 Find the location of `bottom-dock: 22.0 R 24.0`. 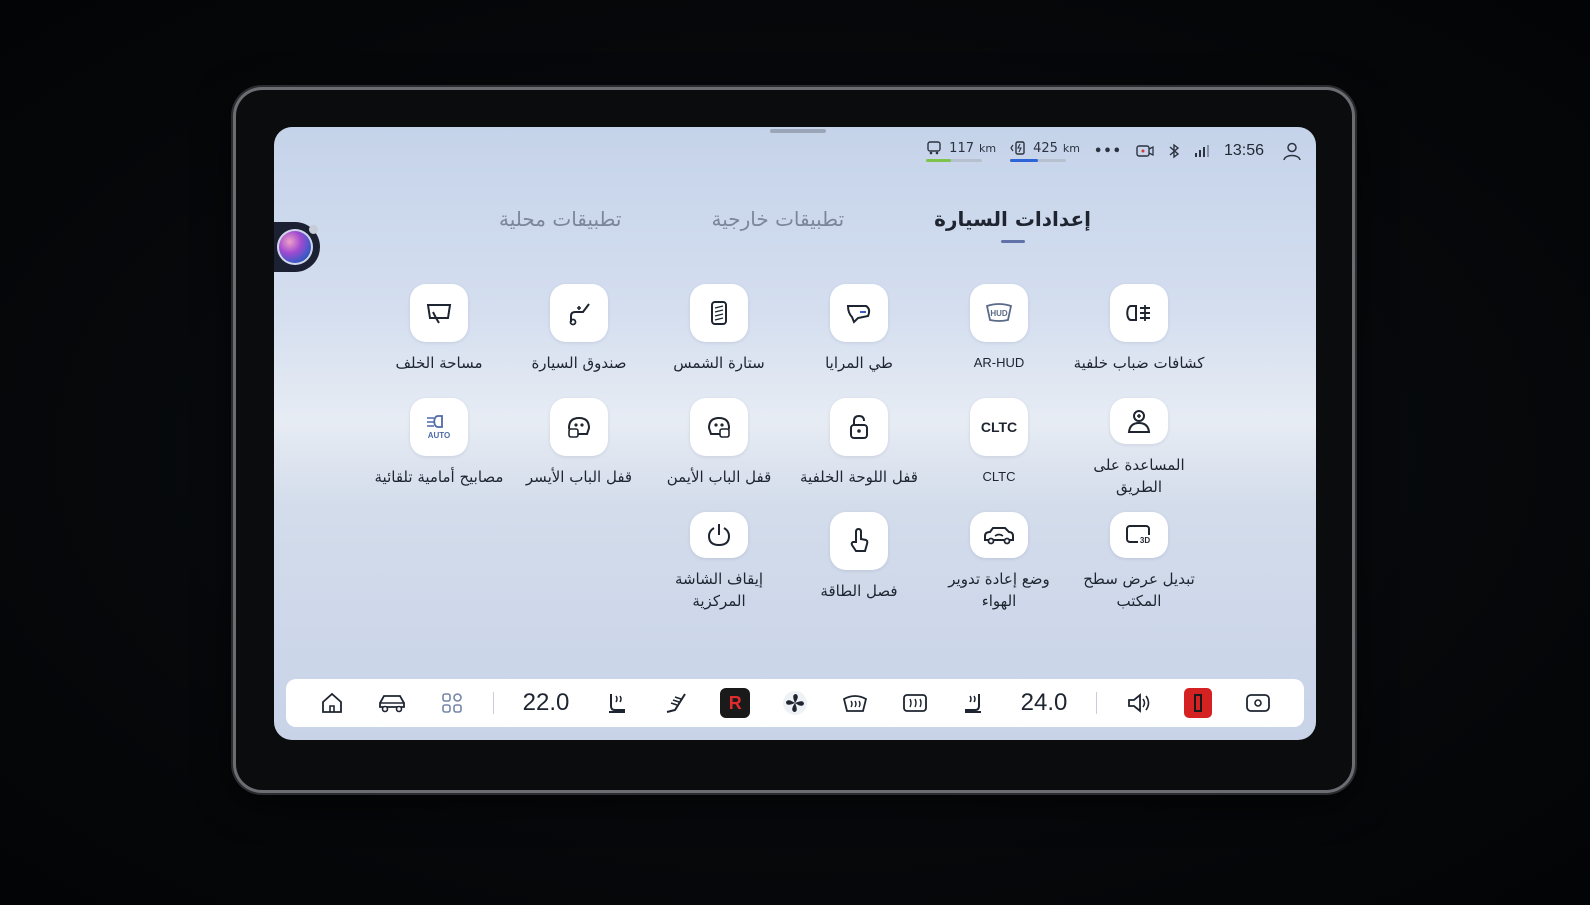

bottom-dock: 22.0 R 24.0 is located at coordinates (795, 703).